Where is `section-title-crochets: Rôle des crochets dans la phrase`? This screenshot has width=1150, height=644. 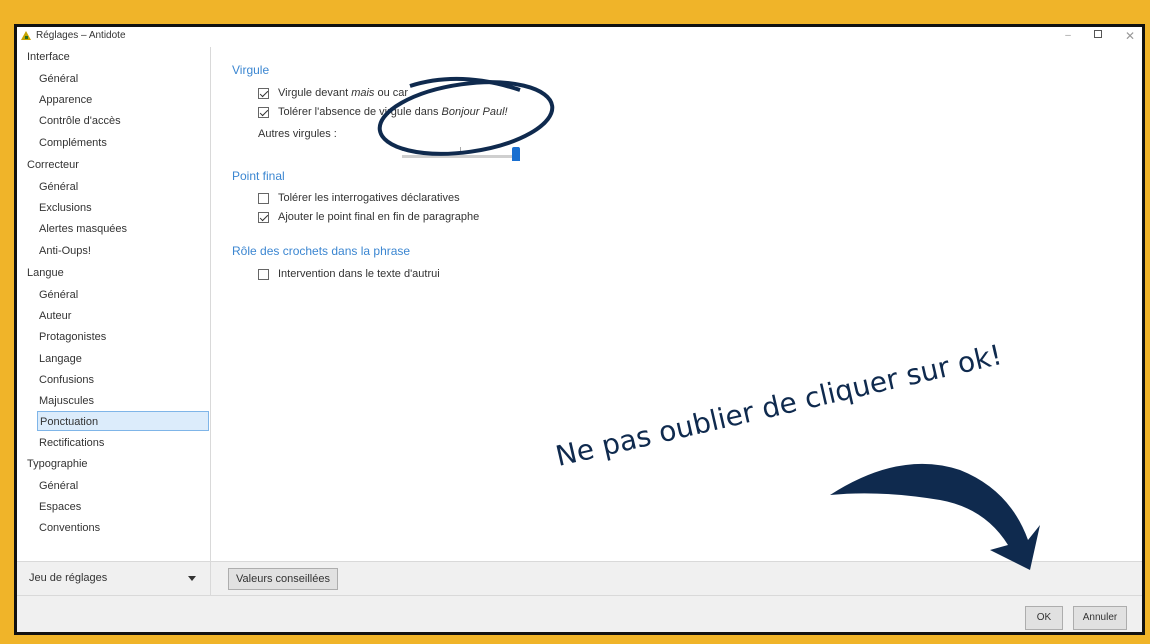 section-title-crochets: Rôle des crochets dans la phrase is located at coordinates (321, 251).